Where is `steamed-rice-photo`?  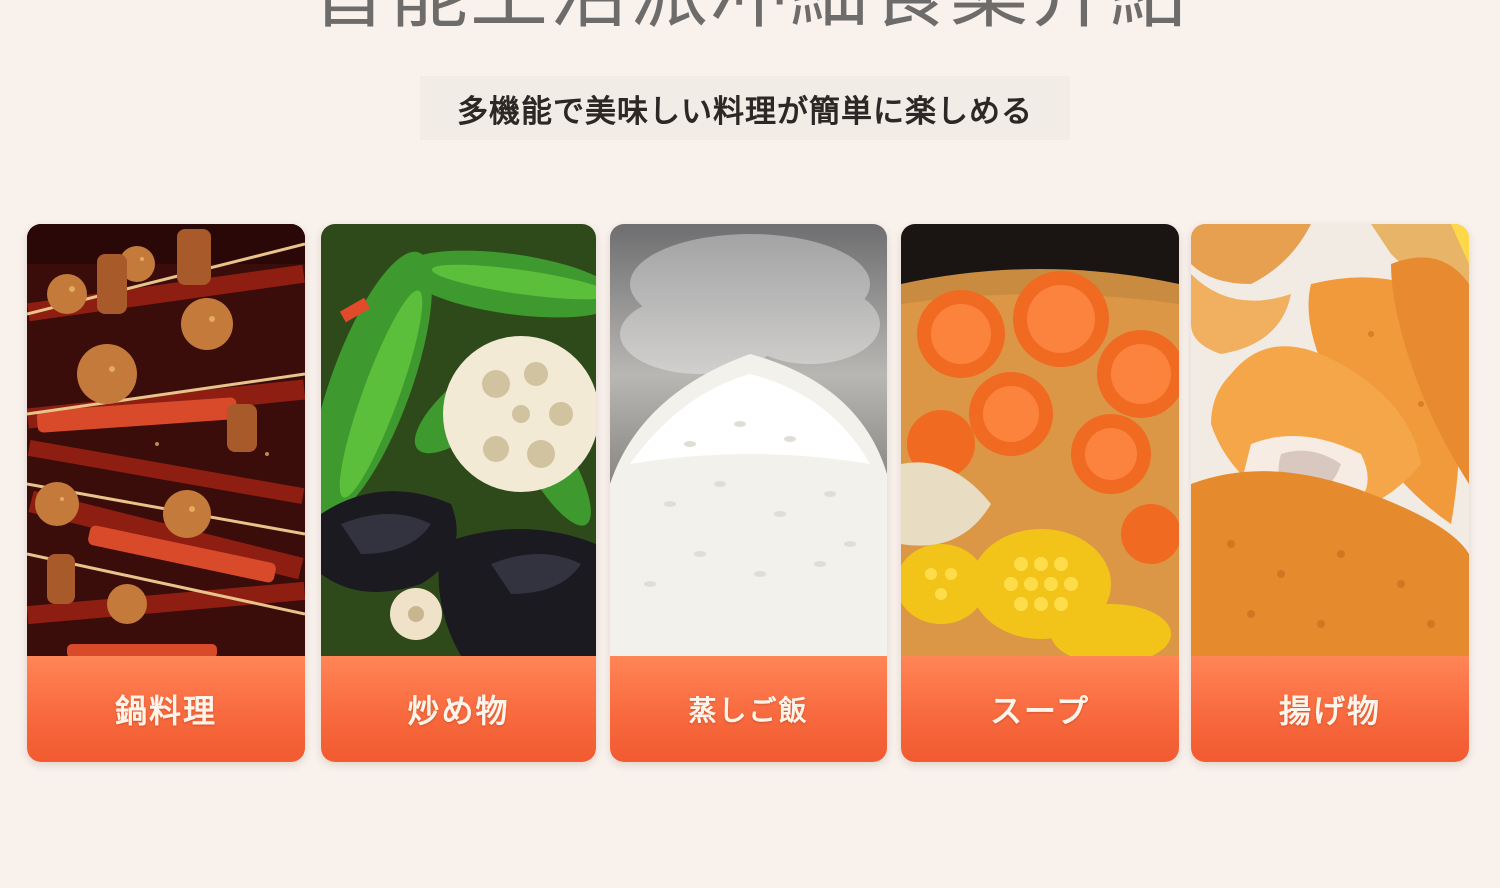 steamed-rice-photo is located at coordinates (748, 440).